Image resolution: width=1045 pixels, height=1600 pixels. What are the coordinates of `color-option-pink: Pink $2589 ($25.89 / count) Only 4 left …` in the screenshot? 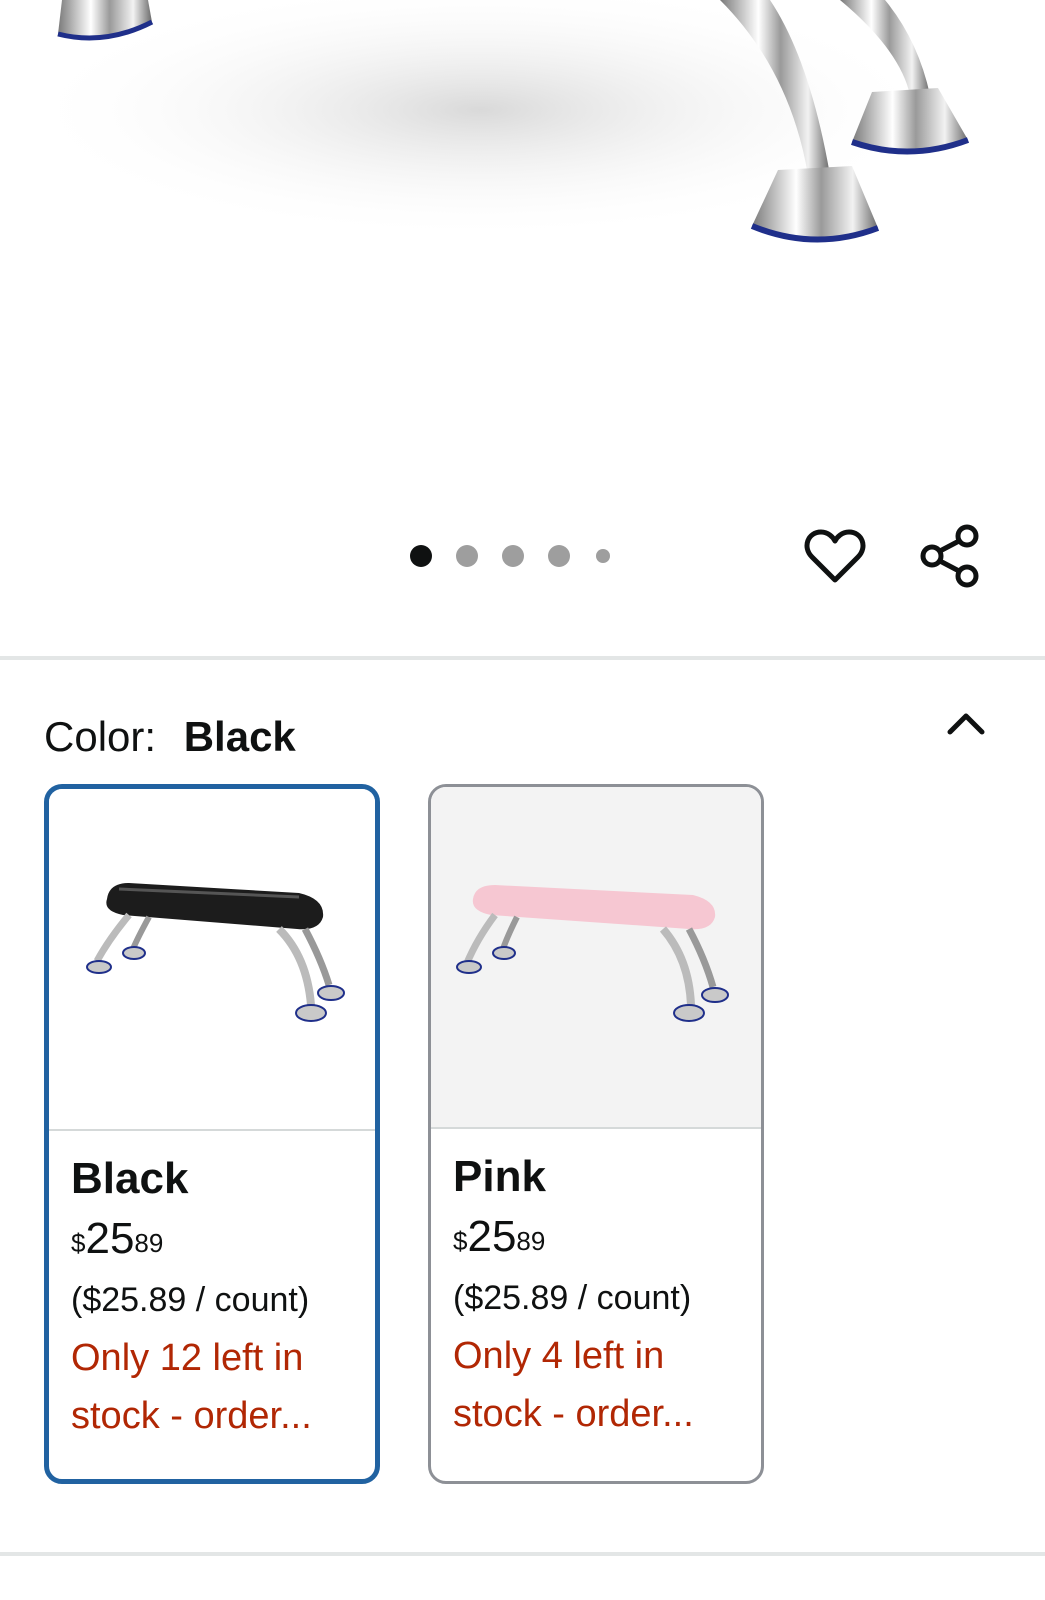 It's located at (596, 1134).